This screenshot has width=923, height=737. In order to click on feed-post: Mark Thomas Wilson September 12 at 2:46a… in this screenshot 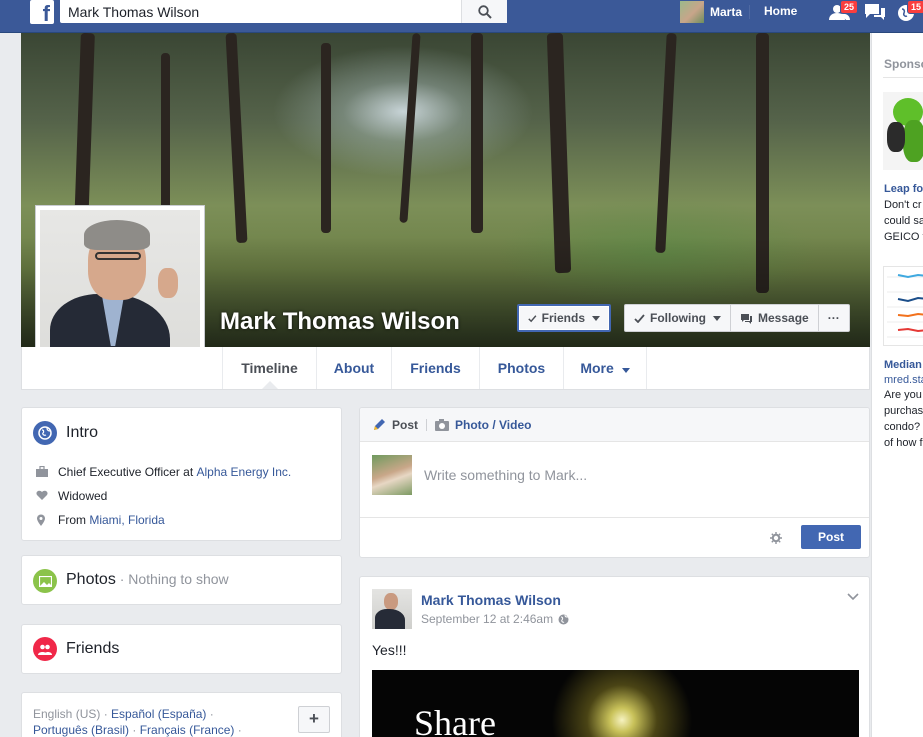, I will do `click(614, 656)`.